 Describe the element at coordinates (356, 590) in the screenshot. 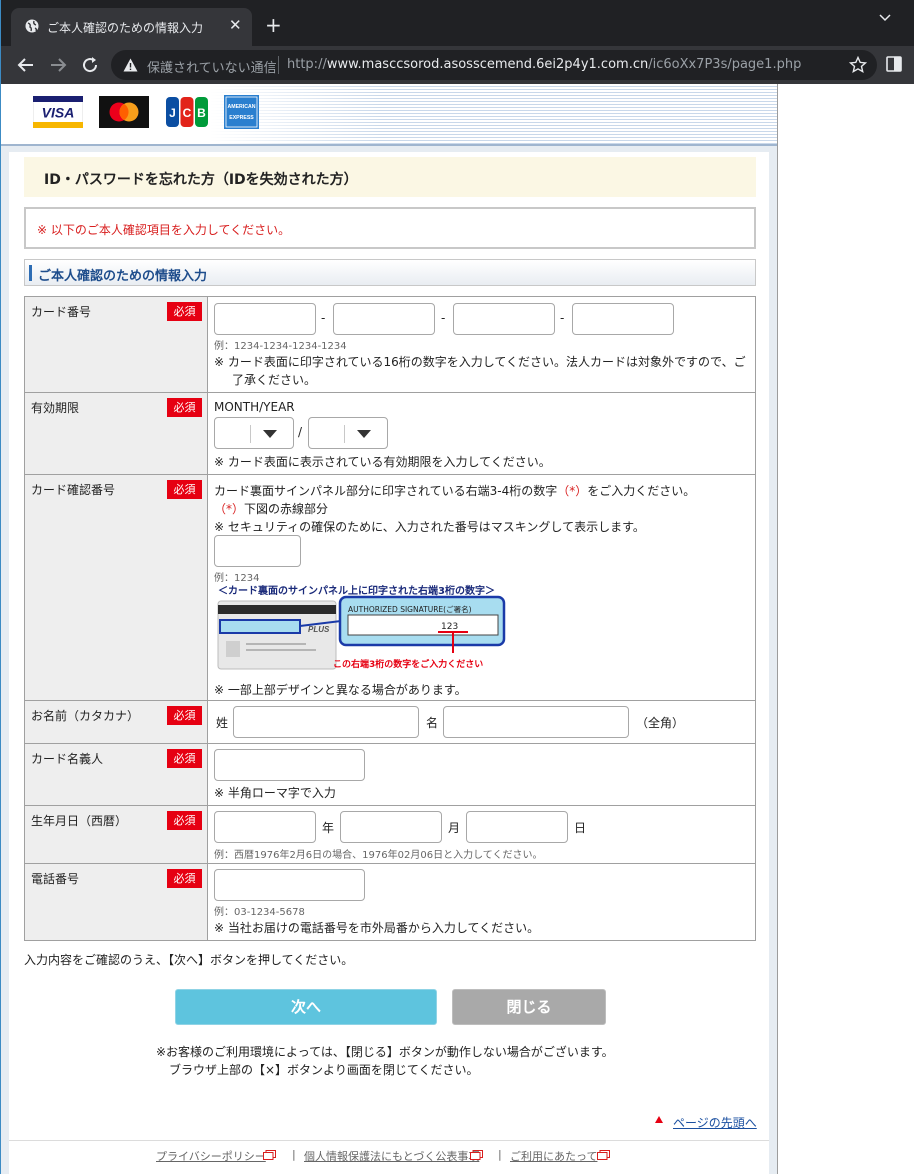

I see `diagram-title: ＜カード裏面のサインパネル上に印字された右端3桁の数字＞` at that location.